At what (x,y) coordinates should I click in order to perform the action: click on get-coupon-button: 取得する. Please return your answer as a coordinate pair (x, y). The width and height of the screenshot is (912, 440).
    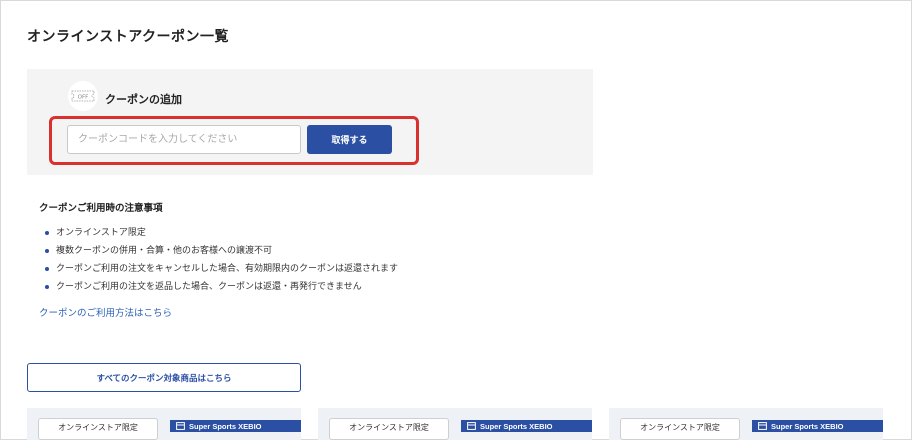
    Looking at the image, I should click on (349, 139).